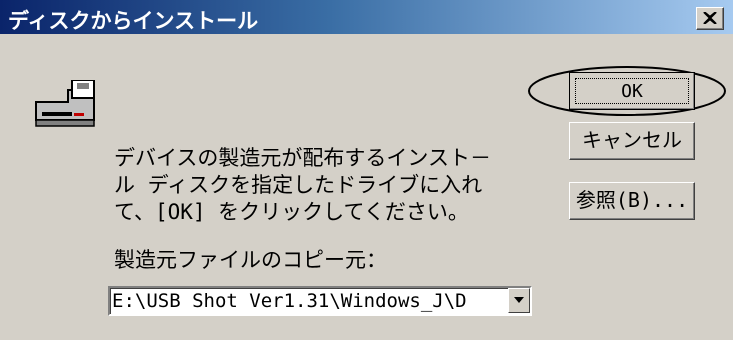 This screenshot has height=340, width=733. Describe the element at coordinates (302, 158) in the screenshot. I see `instruction-line-1: デバイスの製造元が配布するインスト－` at that location.